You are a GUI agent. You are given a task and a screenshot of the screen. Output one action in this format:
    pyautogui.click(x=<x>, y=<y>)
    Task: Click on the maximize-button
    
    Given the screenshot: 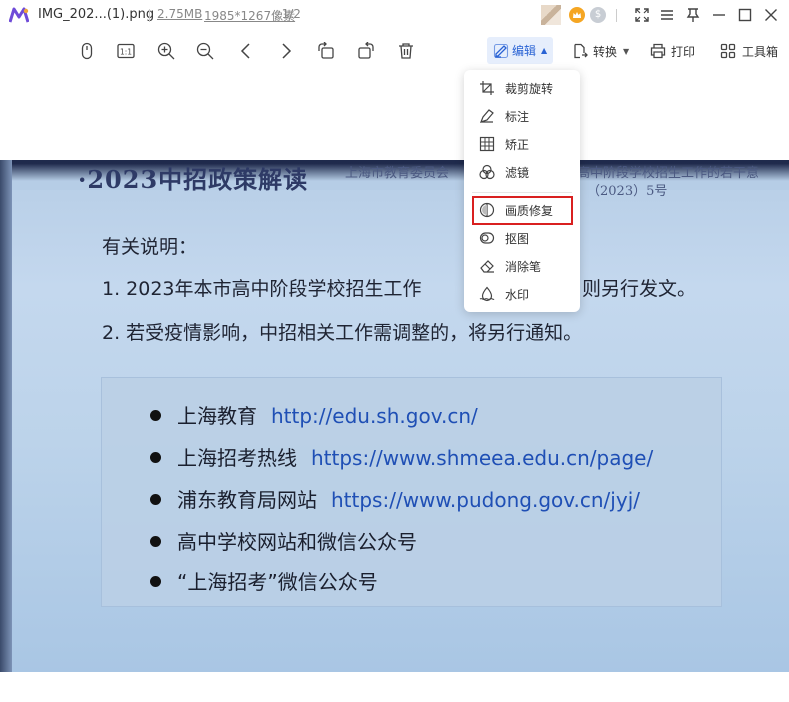 What is the action you would take?
    pyautogui.click(x=745, y=15)
    